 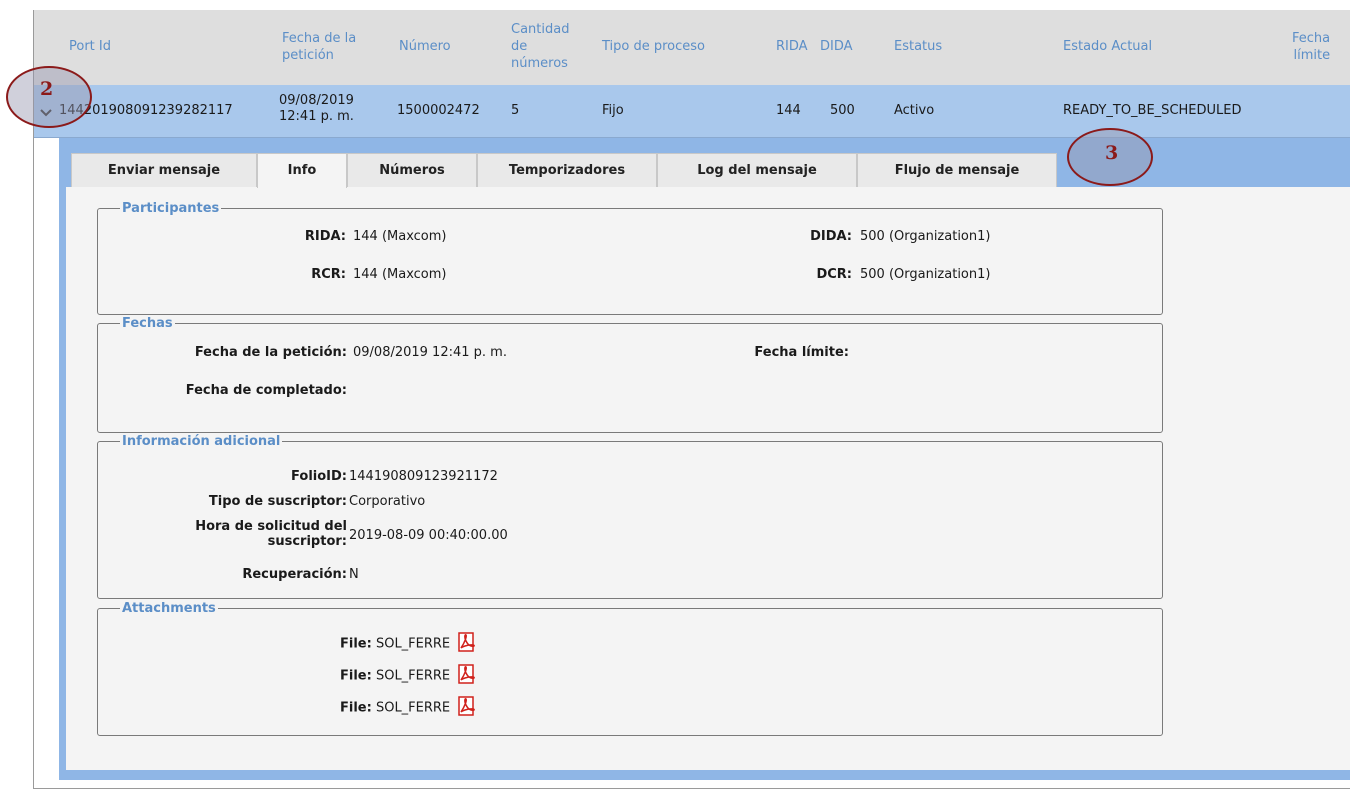 What do you see at coordinates (270, 352) in the screenshot?
I see `fecha-peticion-label: Fecha de la petición:` at bounding box center [270, 352].